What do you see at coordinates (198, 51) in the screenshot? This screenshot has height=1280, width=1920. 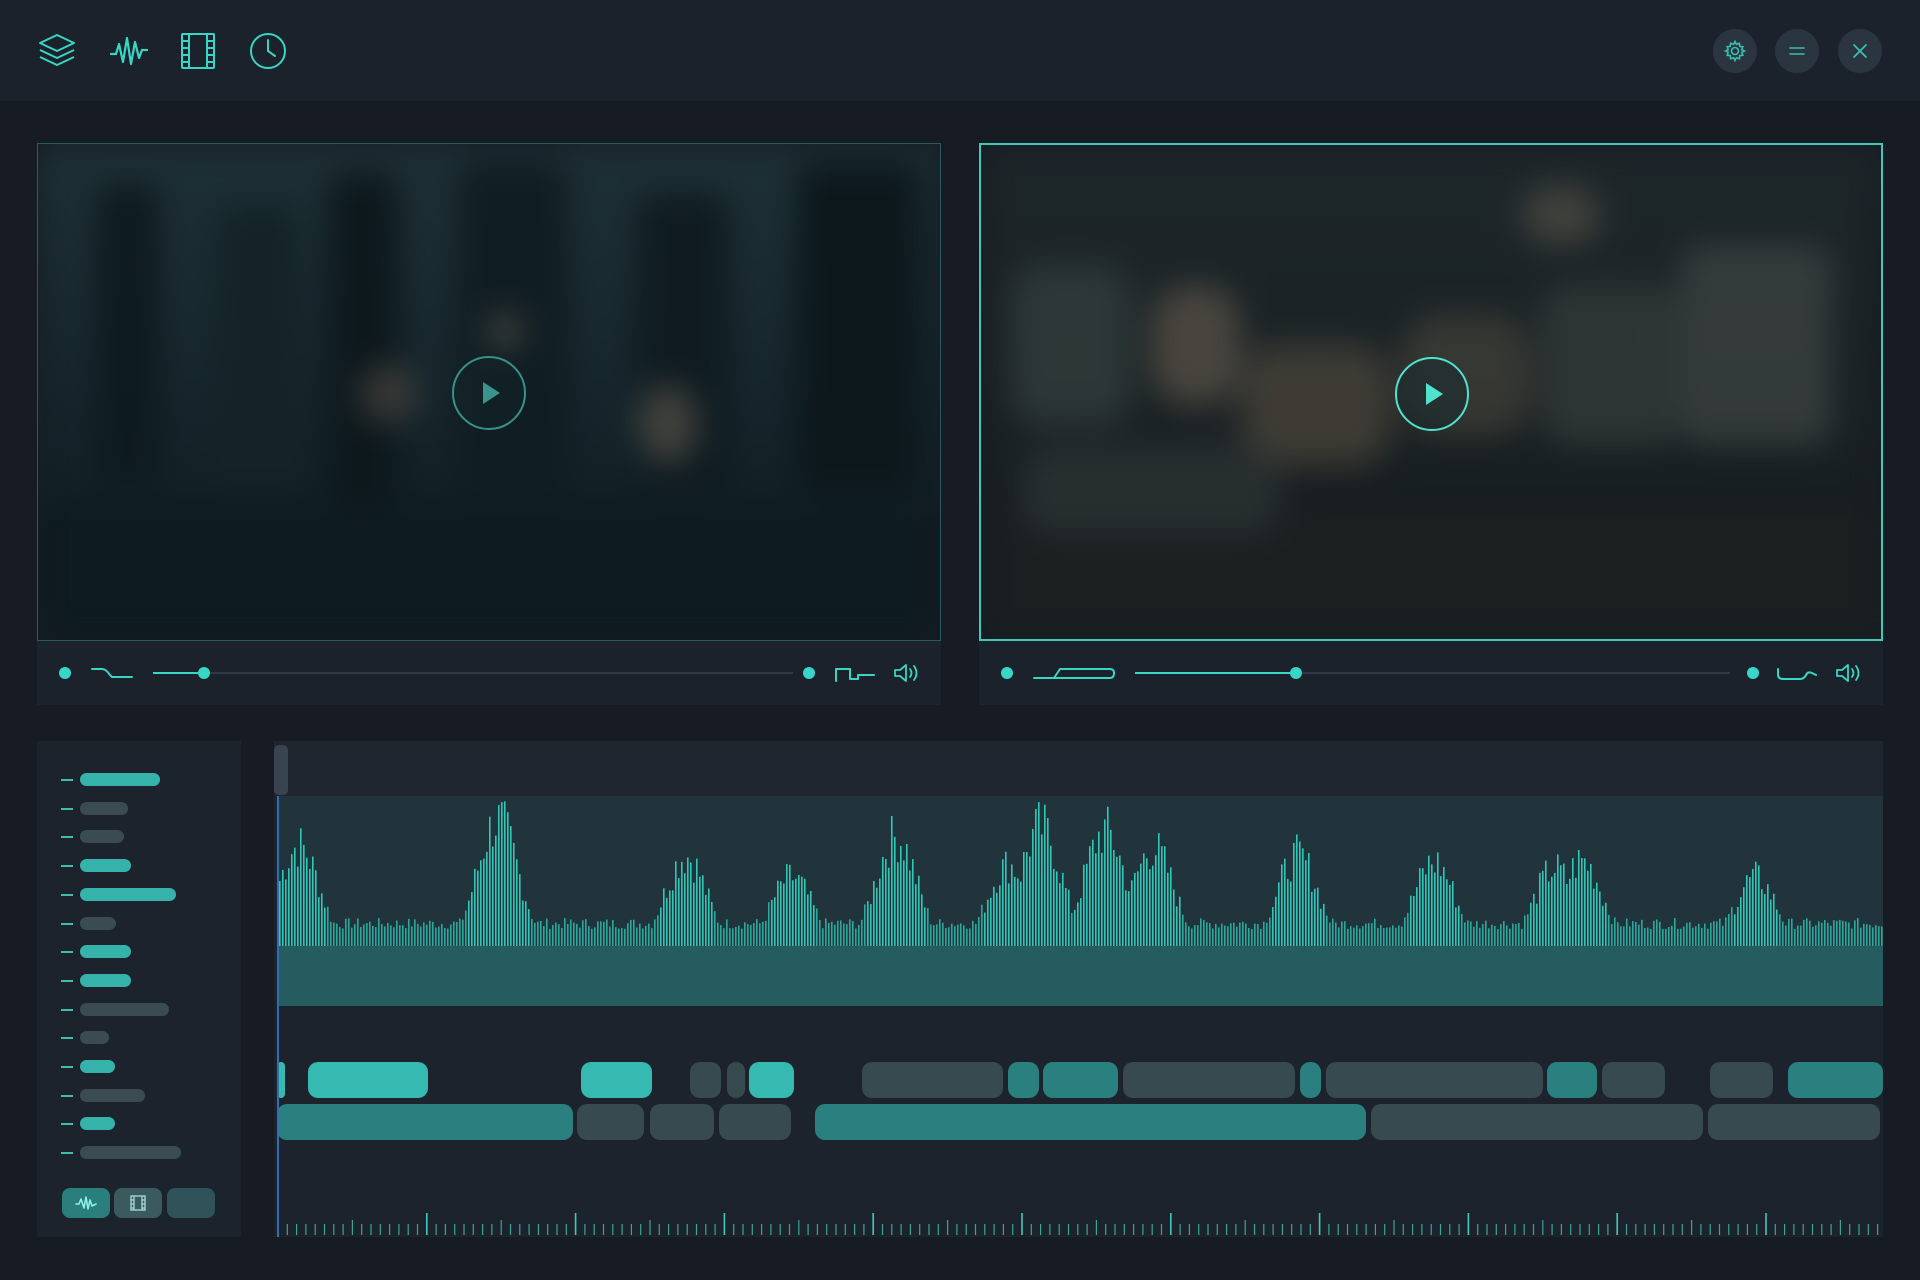 I see `film-icon` at bounding box center [198, 51].